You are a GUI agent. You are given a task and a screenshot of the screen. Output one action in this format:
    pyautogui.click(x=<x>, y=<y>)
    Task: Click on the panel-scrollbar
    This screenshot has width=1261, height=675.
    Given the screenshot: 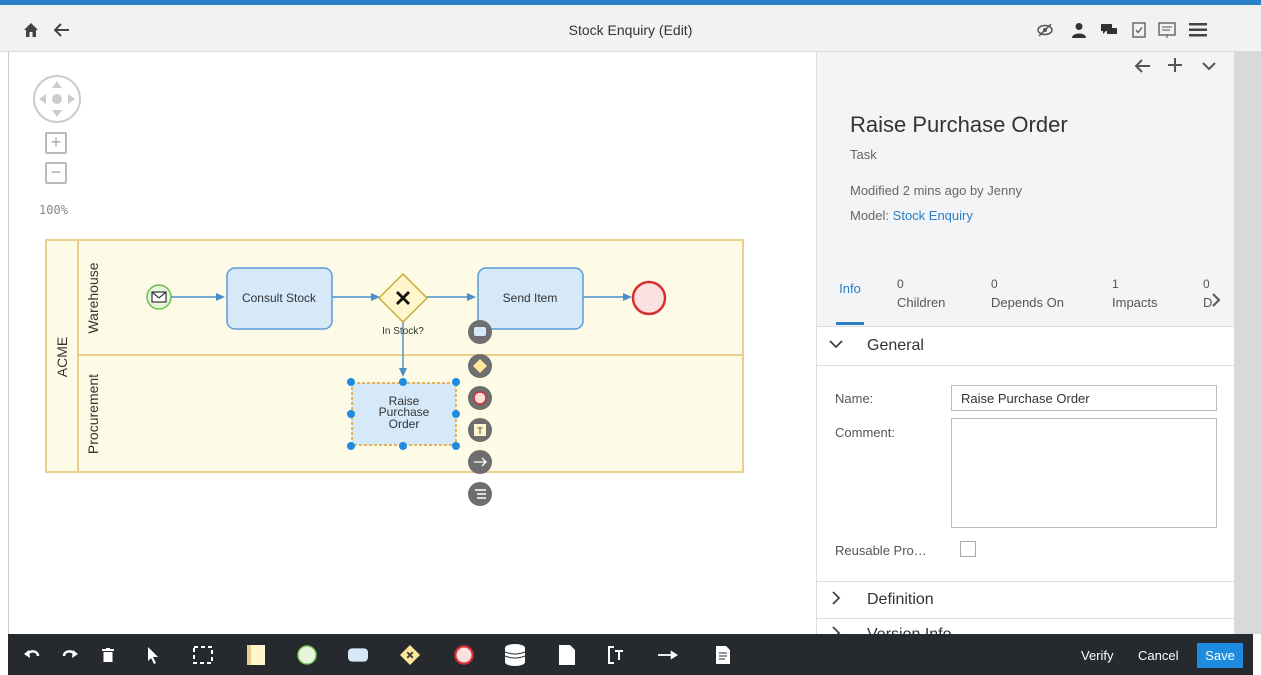 What is the action you would take?
    pyautogui.click(x=1247, y=343)
    